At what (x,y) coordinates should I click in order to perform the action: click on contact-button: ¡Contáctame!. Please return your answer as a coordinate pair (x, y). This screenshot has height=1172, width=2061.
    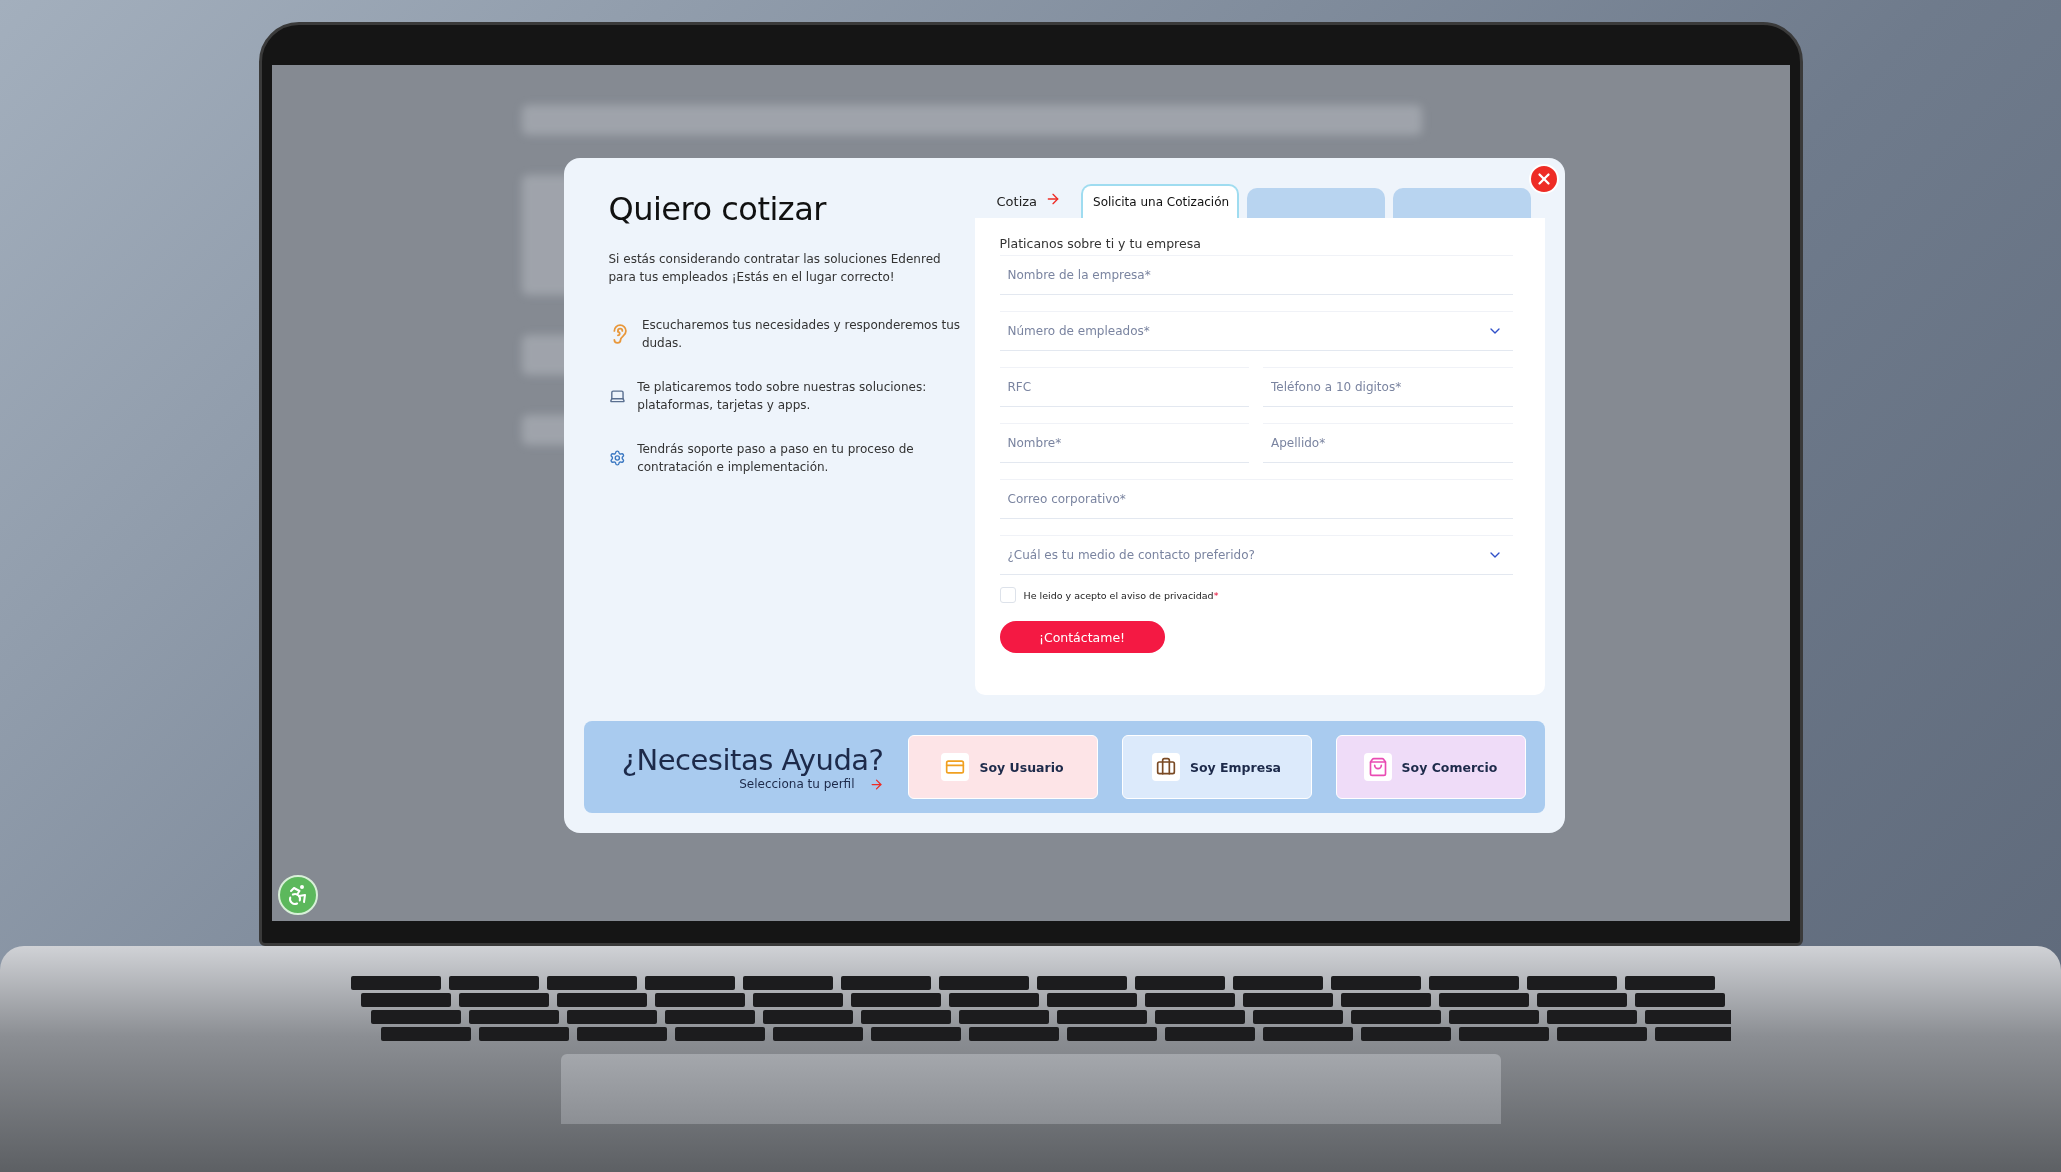
    Looking at the image, I should click on (1082, 637).